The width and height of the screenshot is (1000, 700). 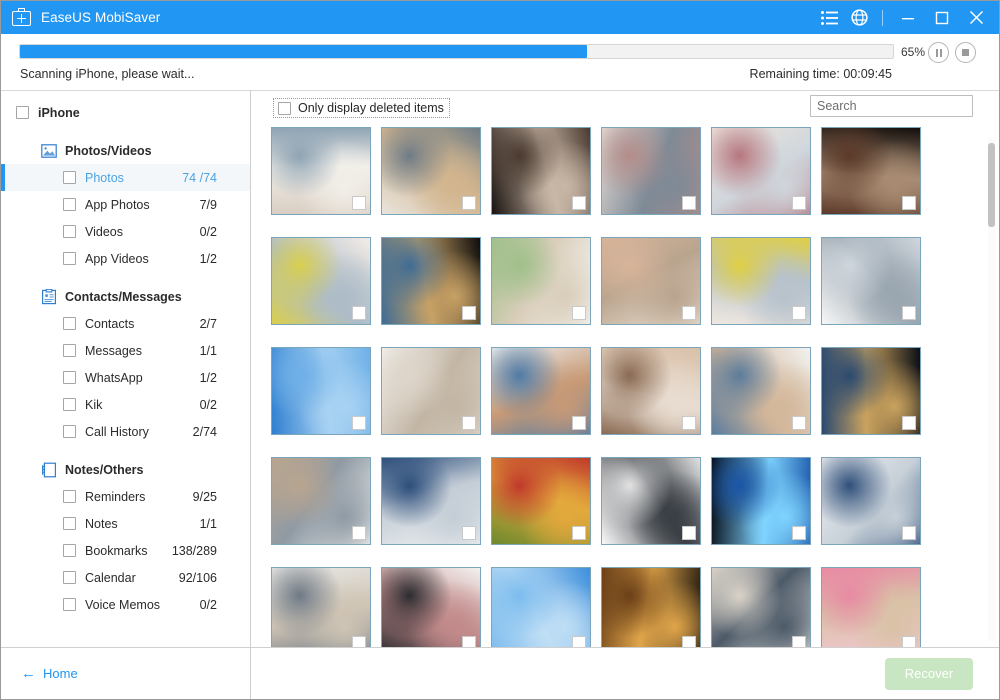 I want to click on iphone-checkbox, so click(x=22, y=112).